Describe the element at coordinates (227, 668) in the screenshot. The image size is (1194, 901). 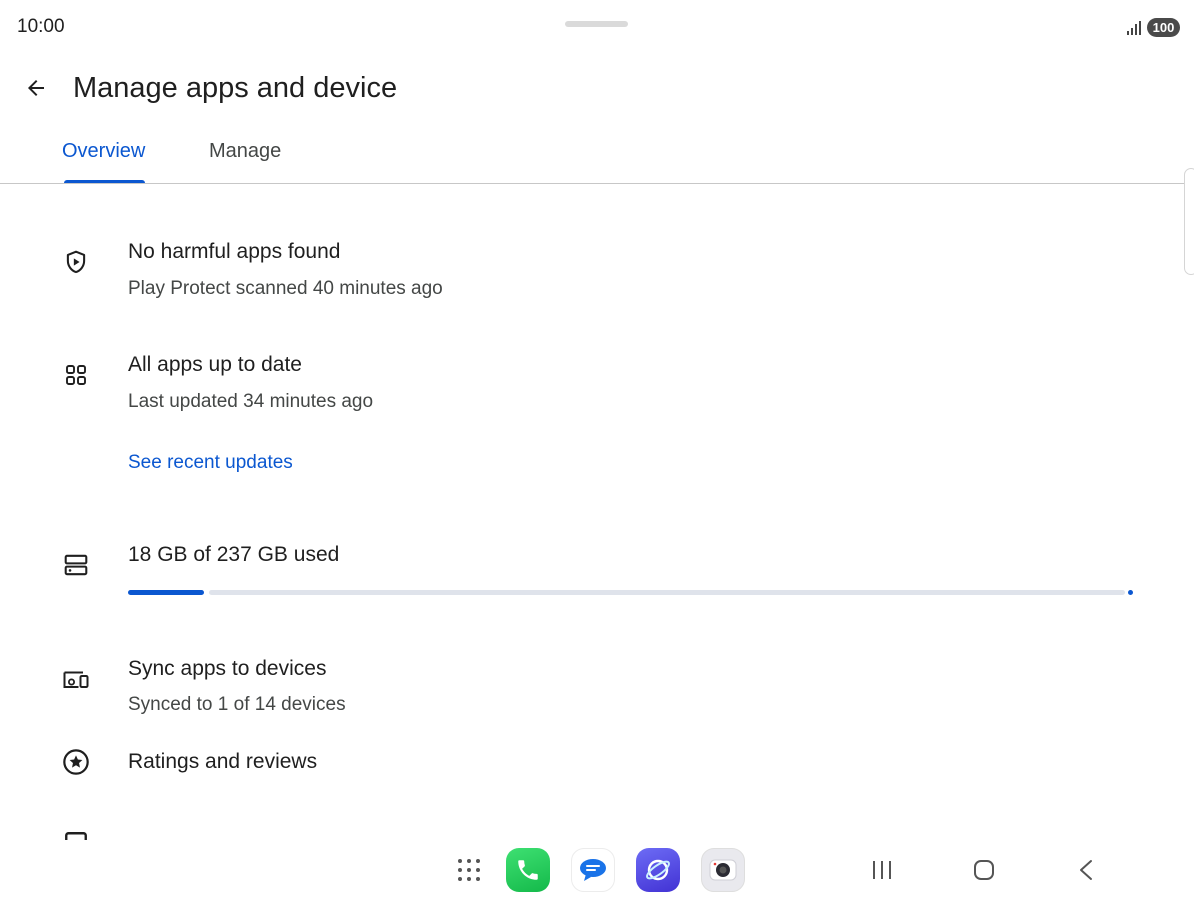
I see `sync-title: Sync apps to devices` at that location.